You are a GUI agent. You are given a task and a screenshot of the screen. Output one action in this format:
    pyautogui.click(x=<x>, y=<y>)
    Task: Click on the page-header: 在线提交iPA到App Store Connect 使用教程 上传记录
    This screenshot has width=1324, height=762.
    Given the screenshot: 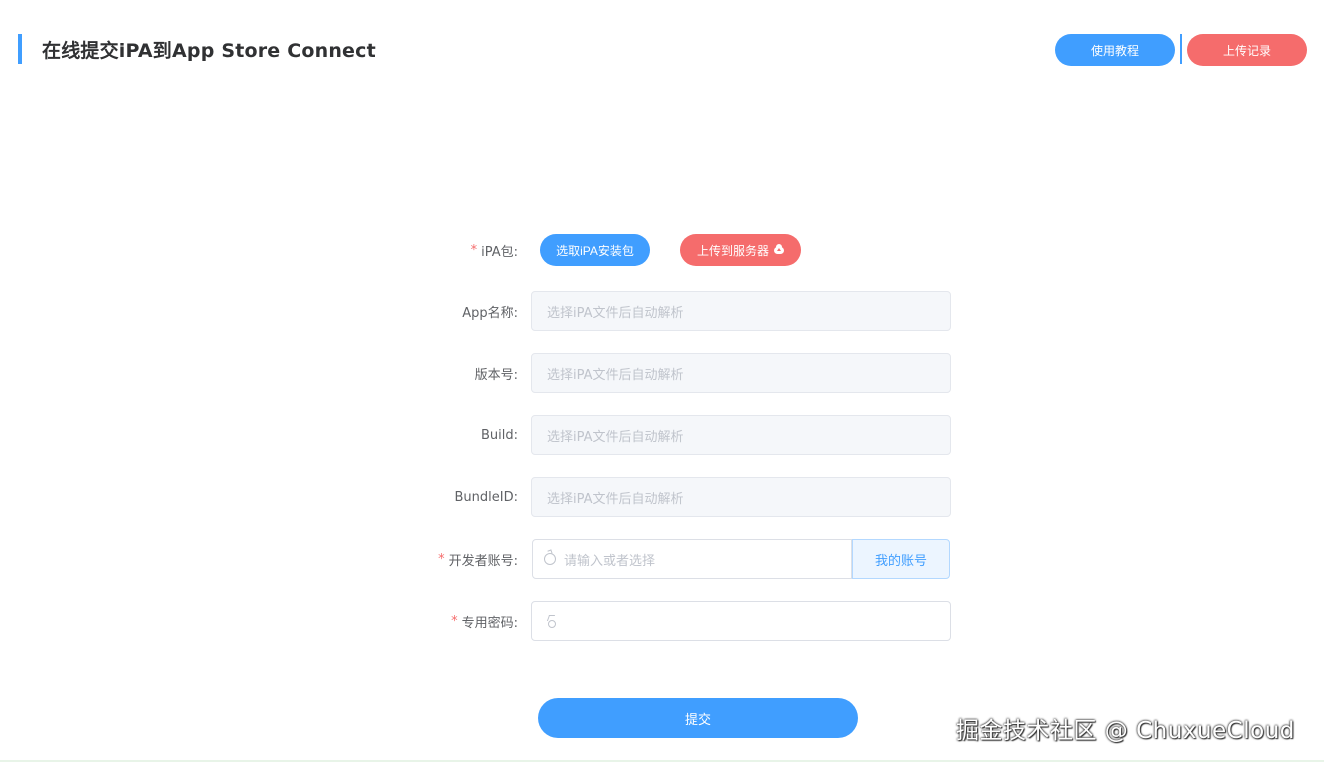 What is the action you would take?
    pyautogui.click(x=662, y=45)
    